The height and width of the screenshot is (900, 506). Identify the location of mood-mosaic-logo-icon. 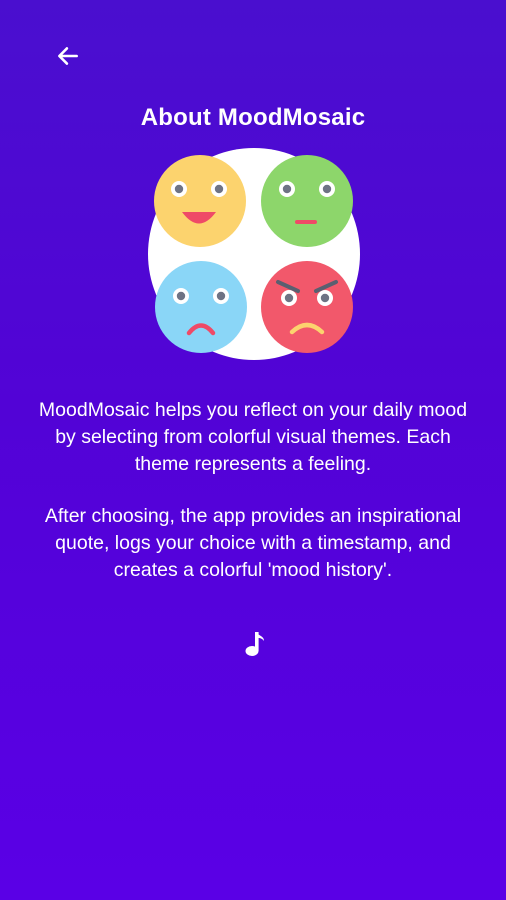
(254, 254).